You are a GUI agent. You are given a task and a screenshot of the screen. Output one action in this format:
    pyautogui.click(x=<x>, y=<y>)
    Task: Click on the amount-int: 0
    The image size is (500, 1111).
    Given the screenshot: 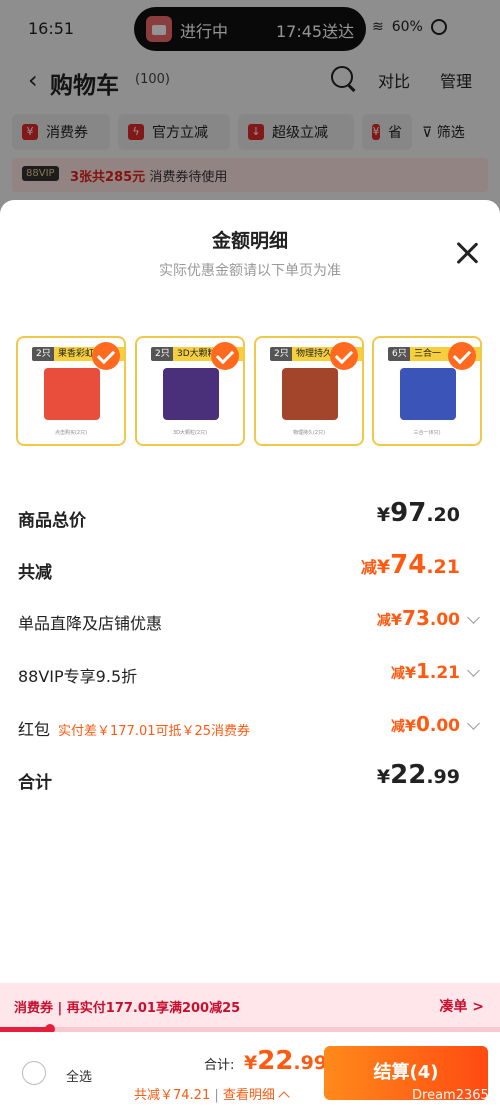 What is the action you would take?
    pyautogui.click(x=422, y=724)
    